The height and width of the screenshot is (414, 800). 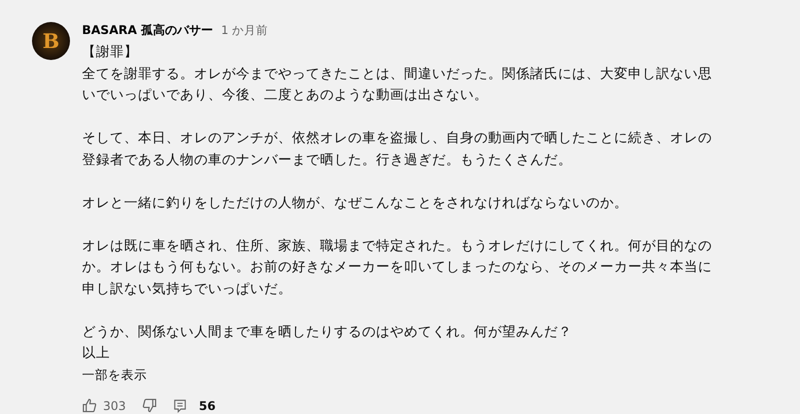 What do you see at coordinates (179, 405) in the screenshot?
I see `reply-icon` at bounding box center [179, 405].